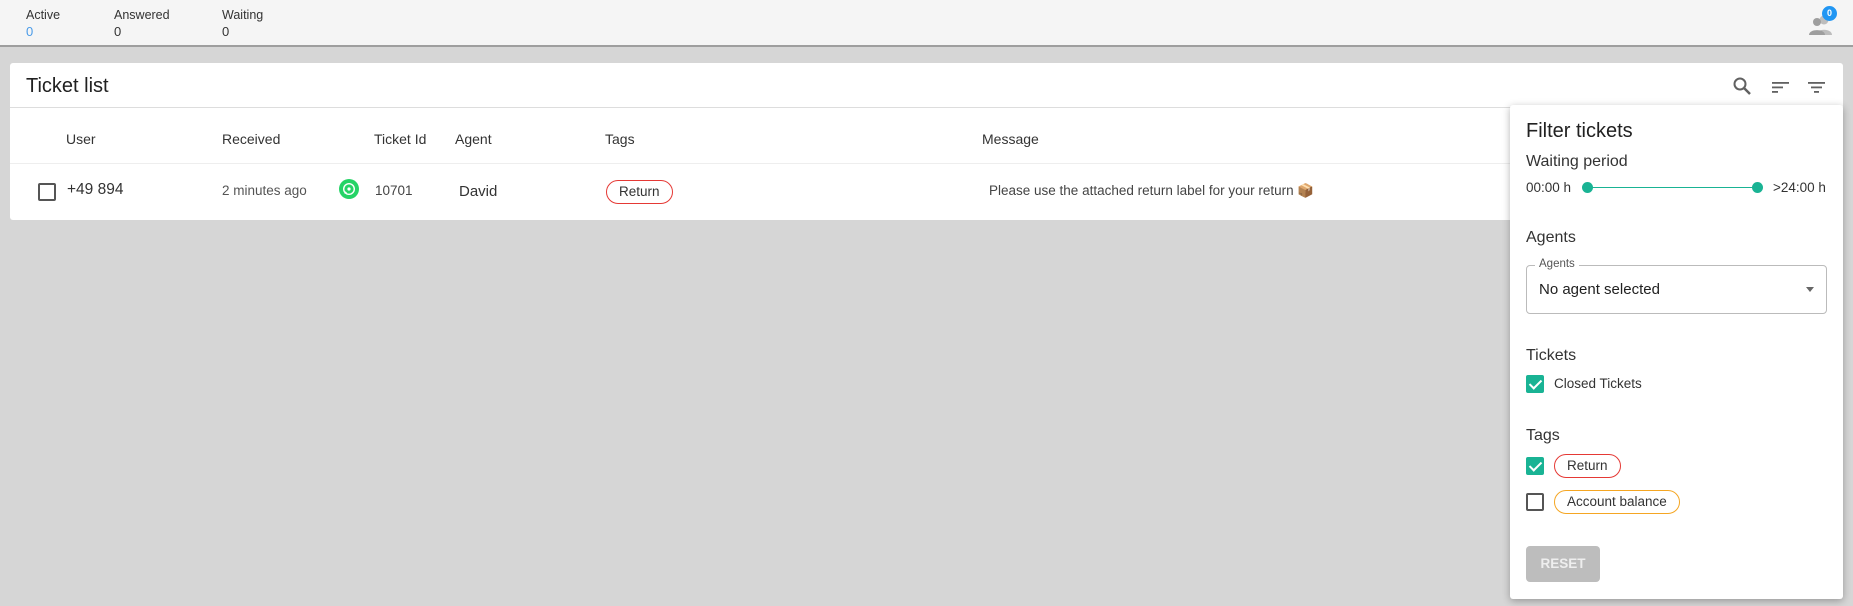 Image resolution: width=1853 pixels, height=606 pixels. I want to click on column-header-received: Received, so click(251, 139).